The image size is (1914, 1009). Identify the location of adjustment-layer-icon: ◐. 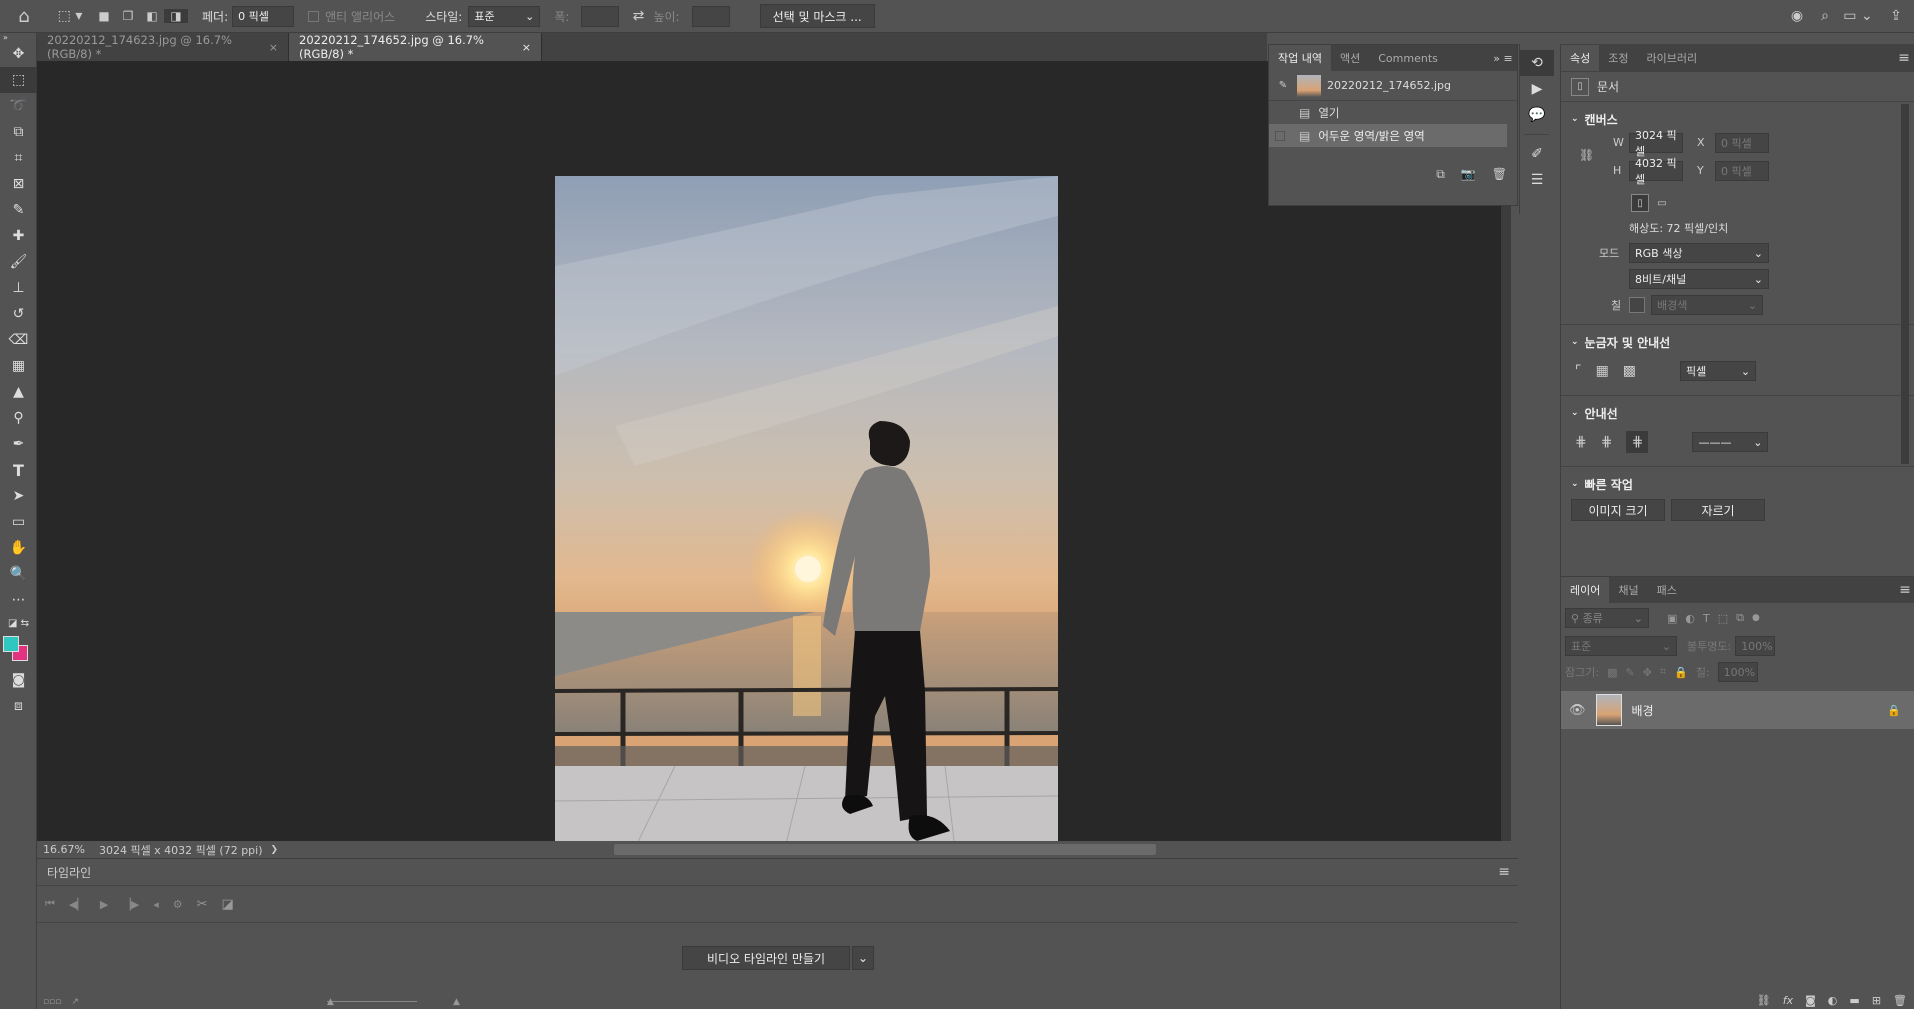
(1833, 1000).